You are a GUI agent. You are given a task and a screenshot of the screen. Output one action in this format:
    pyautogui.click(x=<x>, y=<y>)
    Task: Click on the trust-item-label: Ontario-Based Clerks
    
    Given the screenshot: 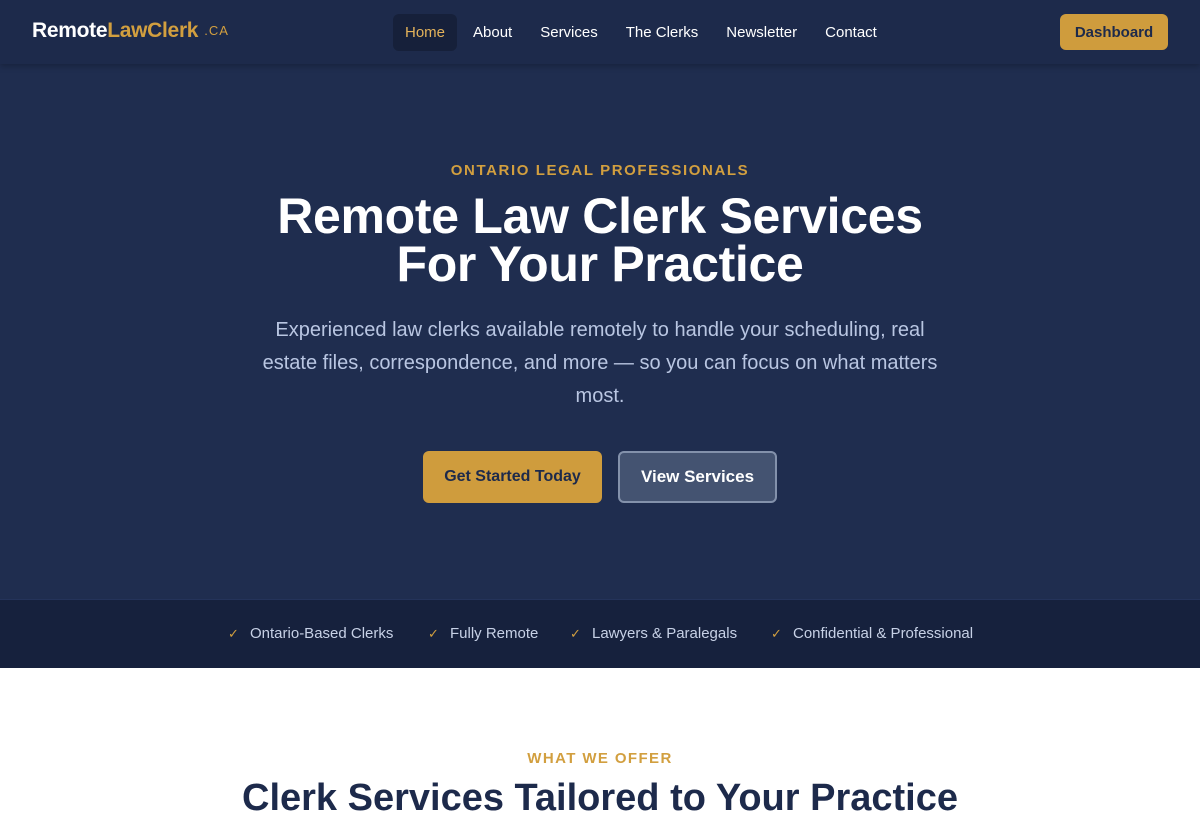 What is the action you would take?
    pyautogui.click(x=322, y=633)
    